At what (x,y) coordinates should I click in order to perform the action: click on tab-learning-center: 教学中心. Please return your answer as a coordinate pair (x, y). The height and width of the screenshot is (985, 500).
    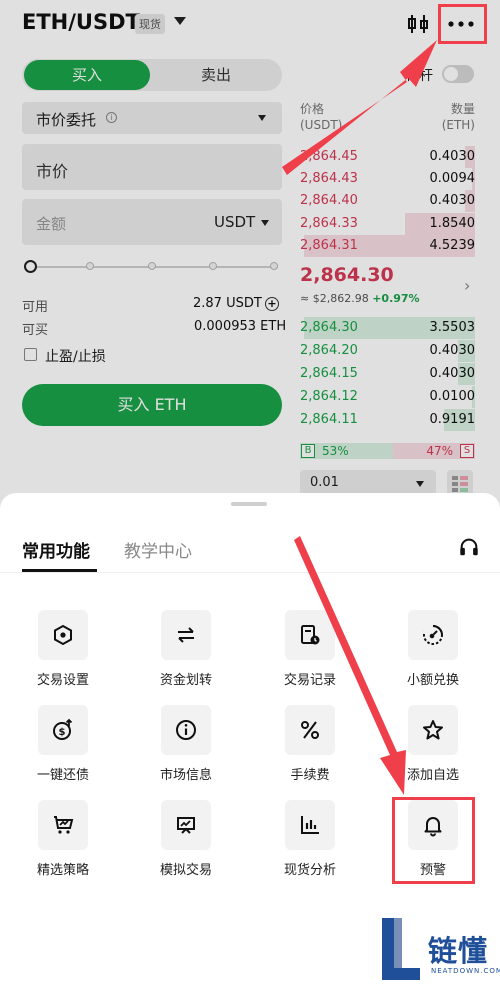
    Looking at the image, I should click on (158, 549).